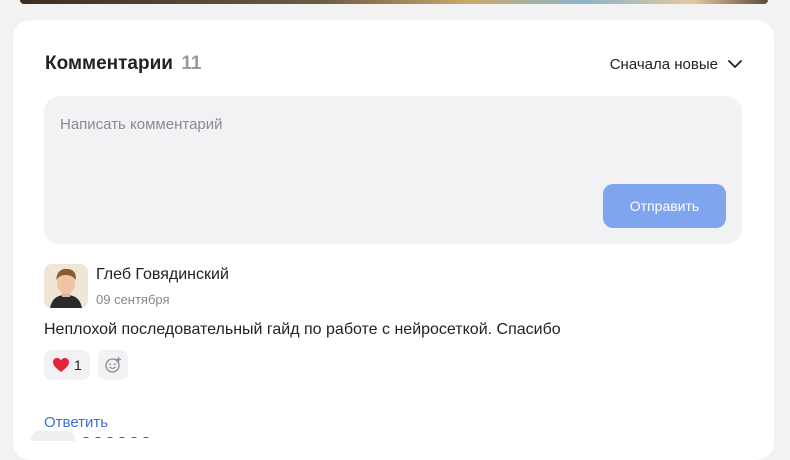 The height and width of the screenshot is (460, 790). What do you see at coordinates (133, 299) in the screenshot?
I see `comment-date: 09 сентября` at bounding box center [133, 299].